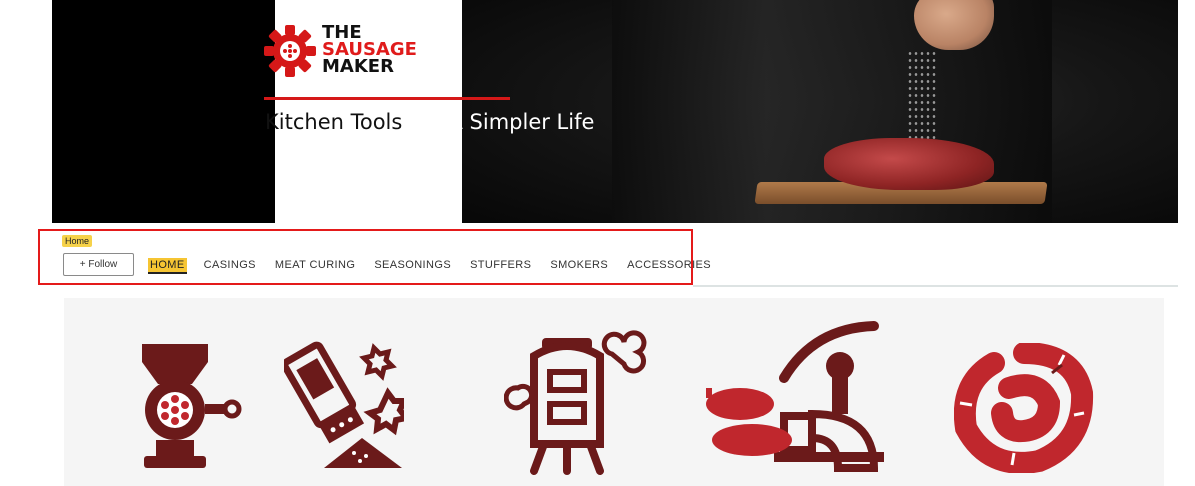 The height and width of the screenshot is (486, 1195). What do you see at coordinates (809, 395) in the screenshot?
I see `sausage-stuffer-icon` at bounding box center [809, 395].